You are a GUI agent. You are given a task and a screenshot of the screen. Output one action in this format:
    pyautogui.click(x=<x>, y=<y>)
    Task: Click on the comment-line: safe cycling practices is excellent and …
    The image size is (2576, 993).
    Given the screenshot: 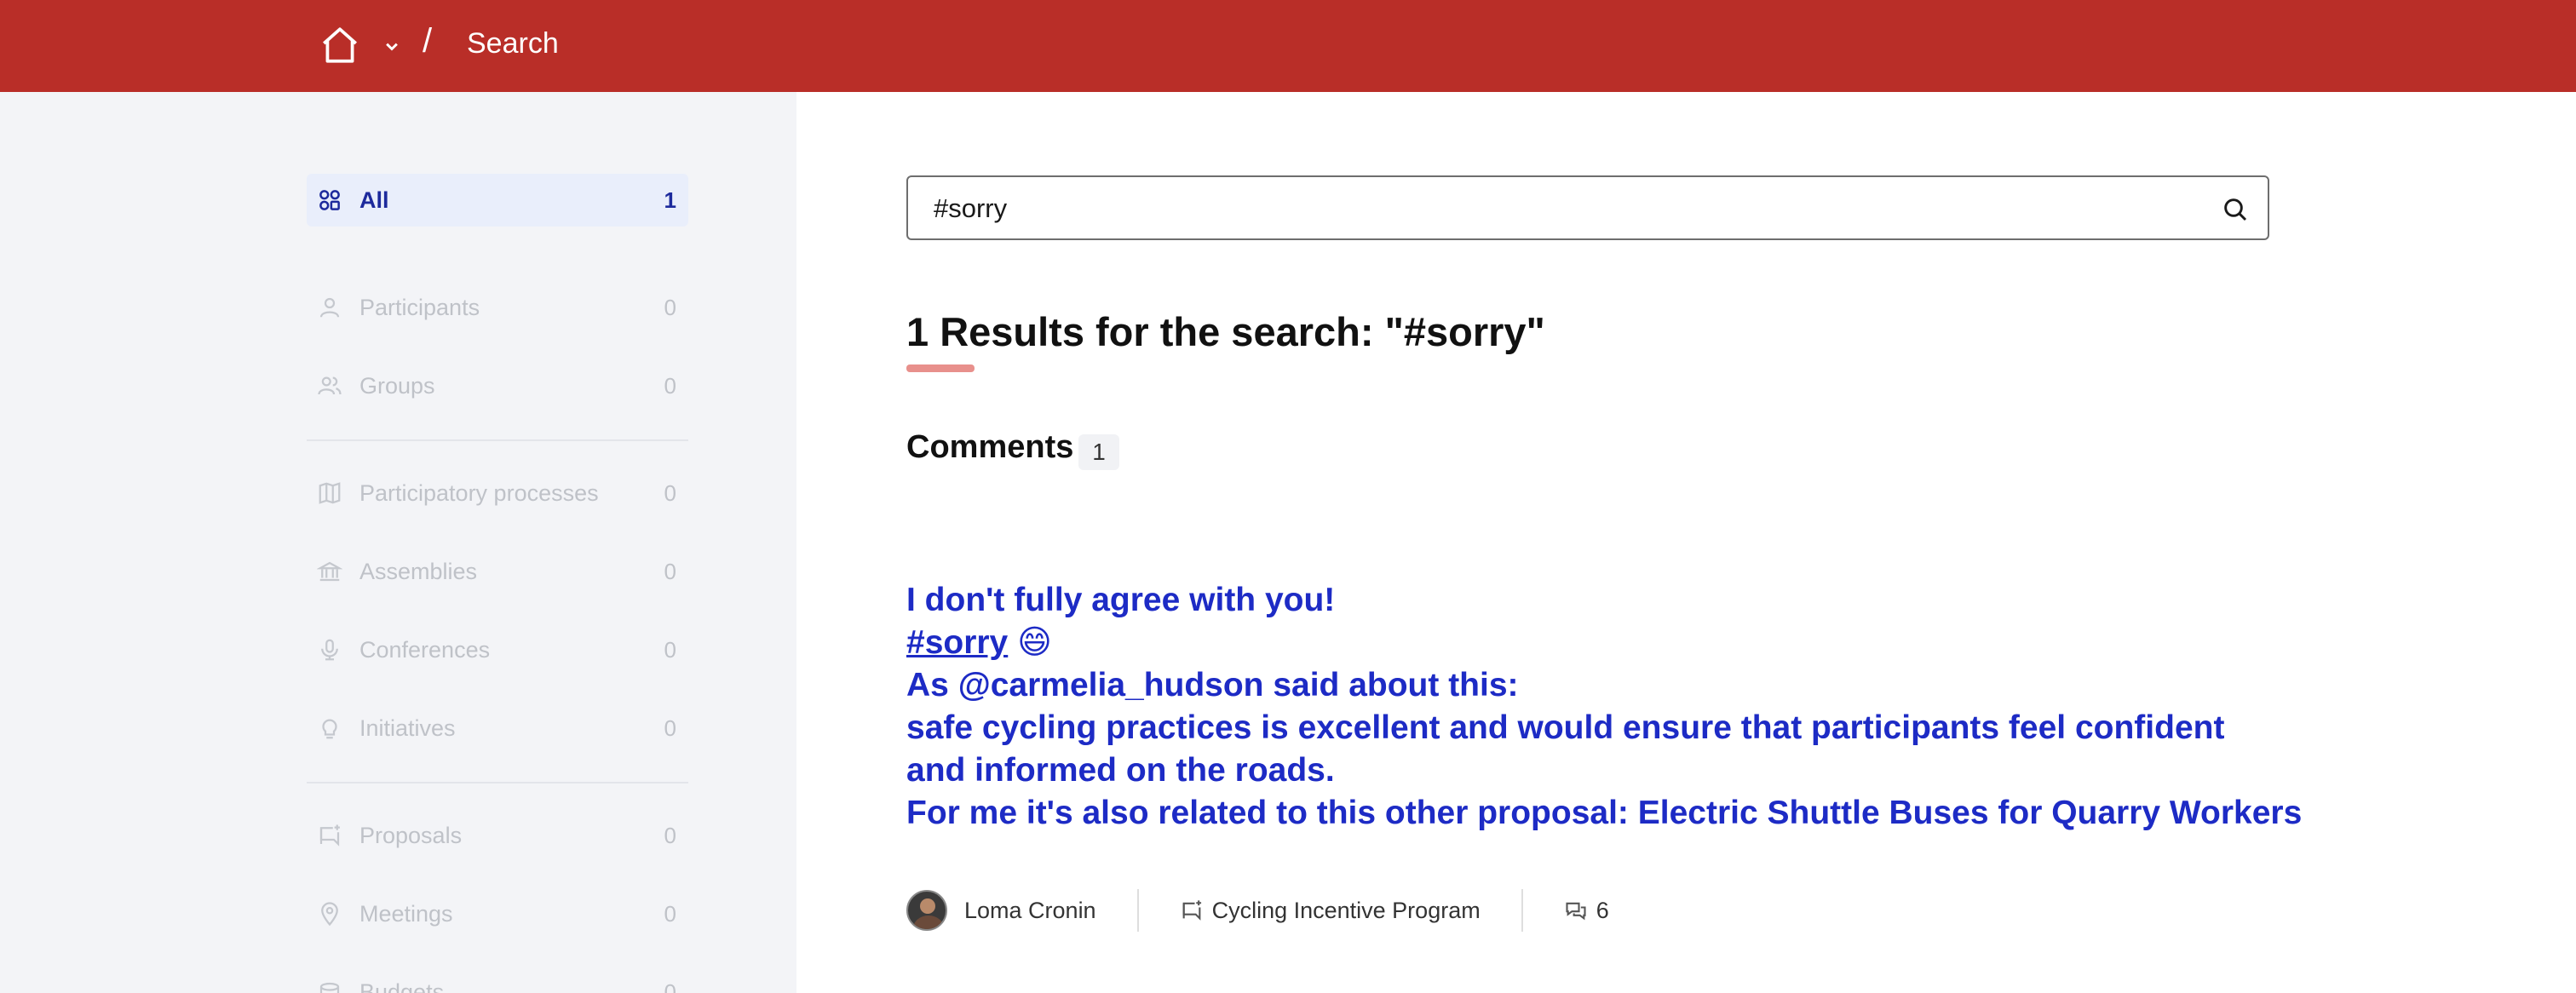 What is the action you would take?
    pyautogui.click(x=1565, y=749)
    